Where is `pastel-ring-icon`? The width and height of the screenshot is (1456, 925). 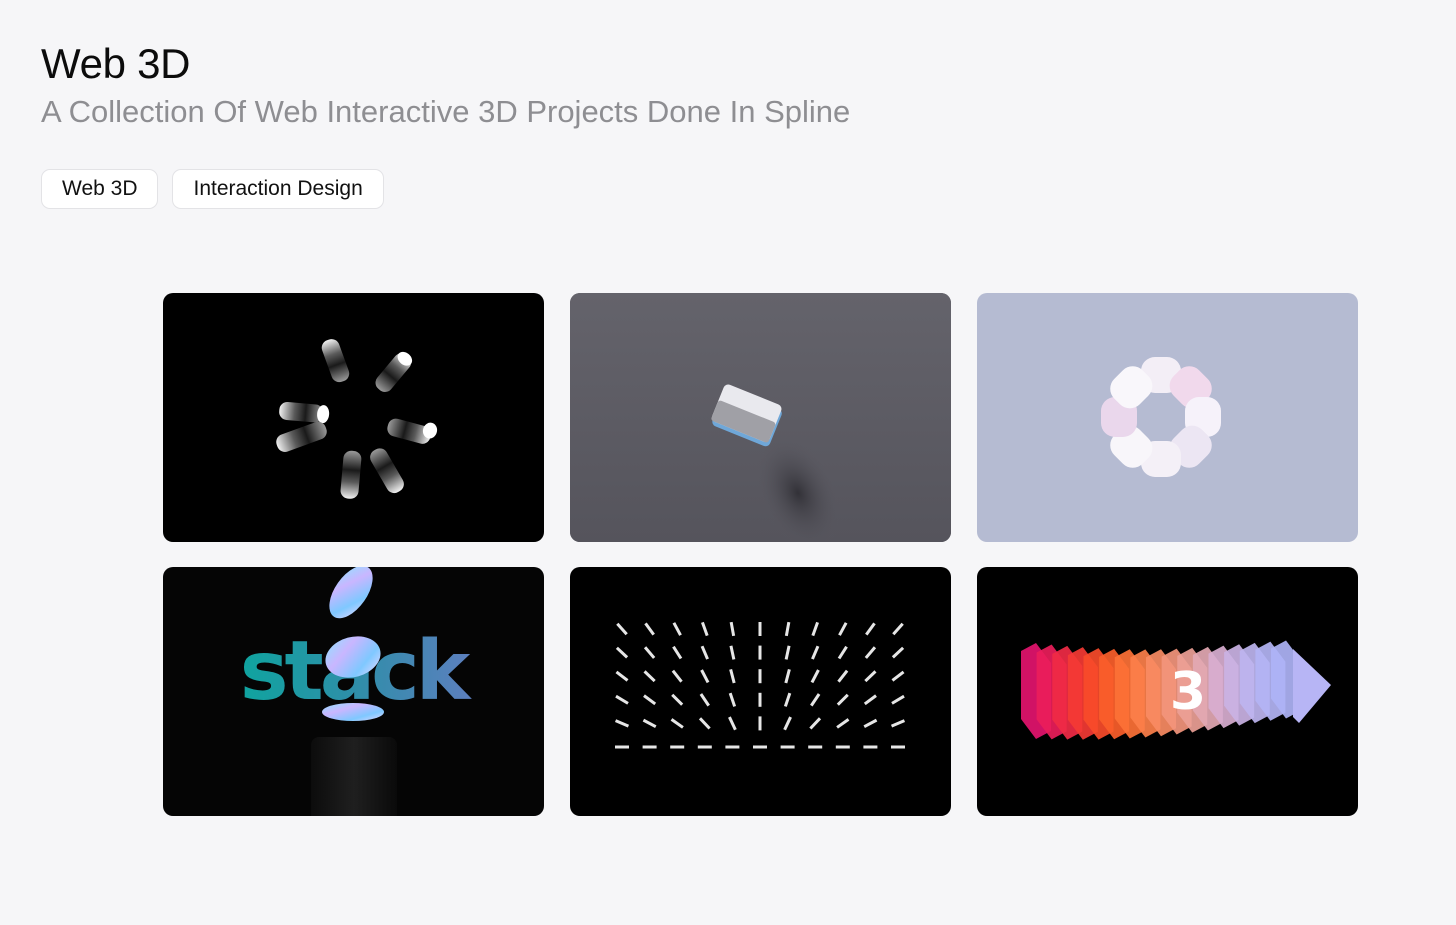 pastel-ring-icon is located at coordinates (1161, 417).